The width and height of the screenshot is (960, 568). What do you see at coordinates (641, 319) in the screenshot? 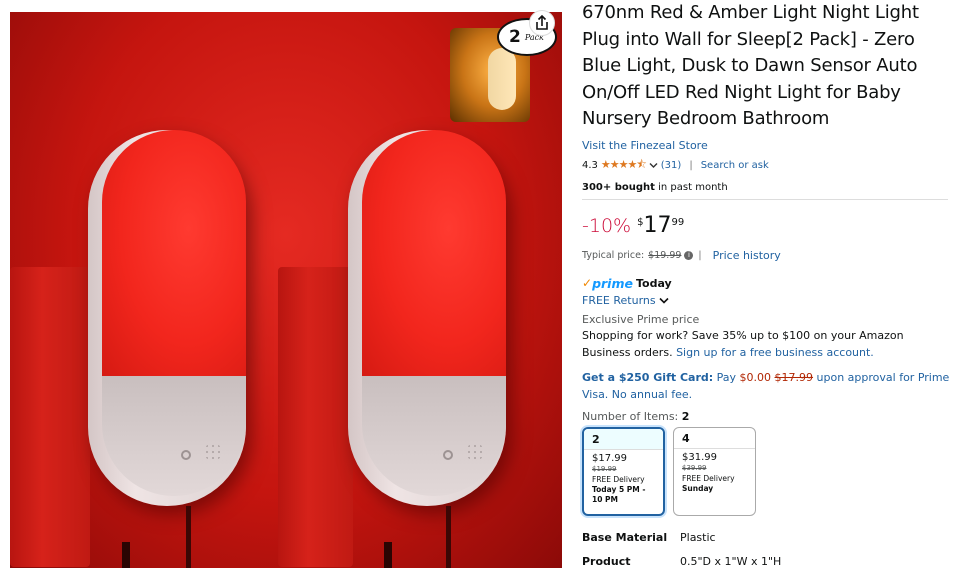
I see `exclusive-prime-price: Exclusive Prime price` at bounding box center [641, 319].